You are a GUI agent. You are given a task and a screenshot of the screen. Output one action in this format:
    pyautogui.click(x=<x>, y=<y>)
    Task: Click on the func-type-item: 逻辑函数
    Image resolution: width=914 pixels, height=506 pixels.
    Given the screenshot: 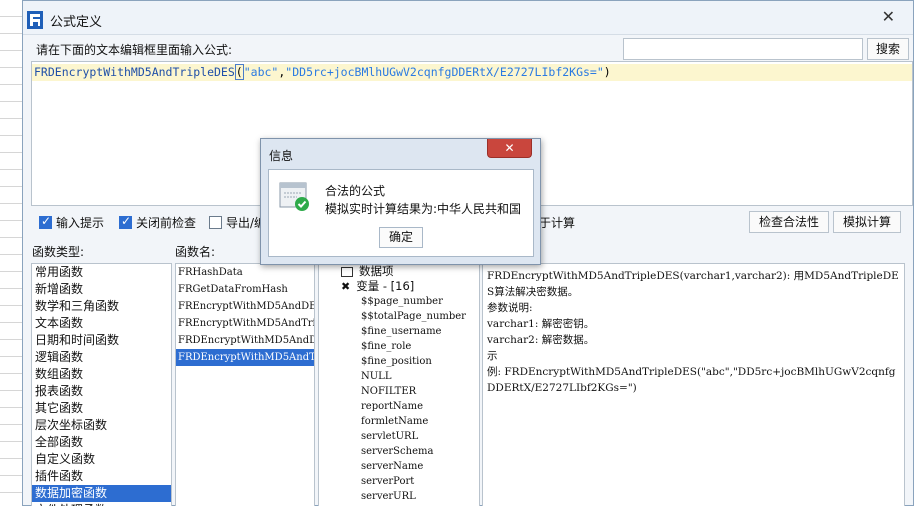 What is the action you would take?
    pyautogui.click(x=101, y=357)
    